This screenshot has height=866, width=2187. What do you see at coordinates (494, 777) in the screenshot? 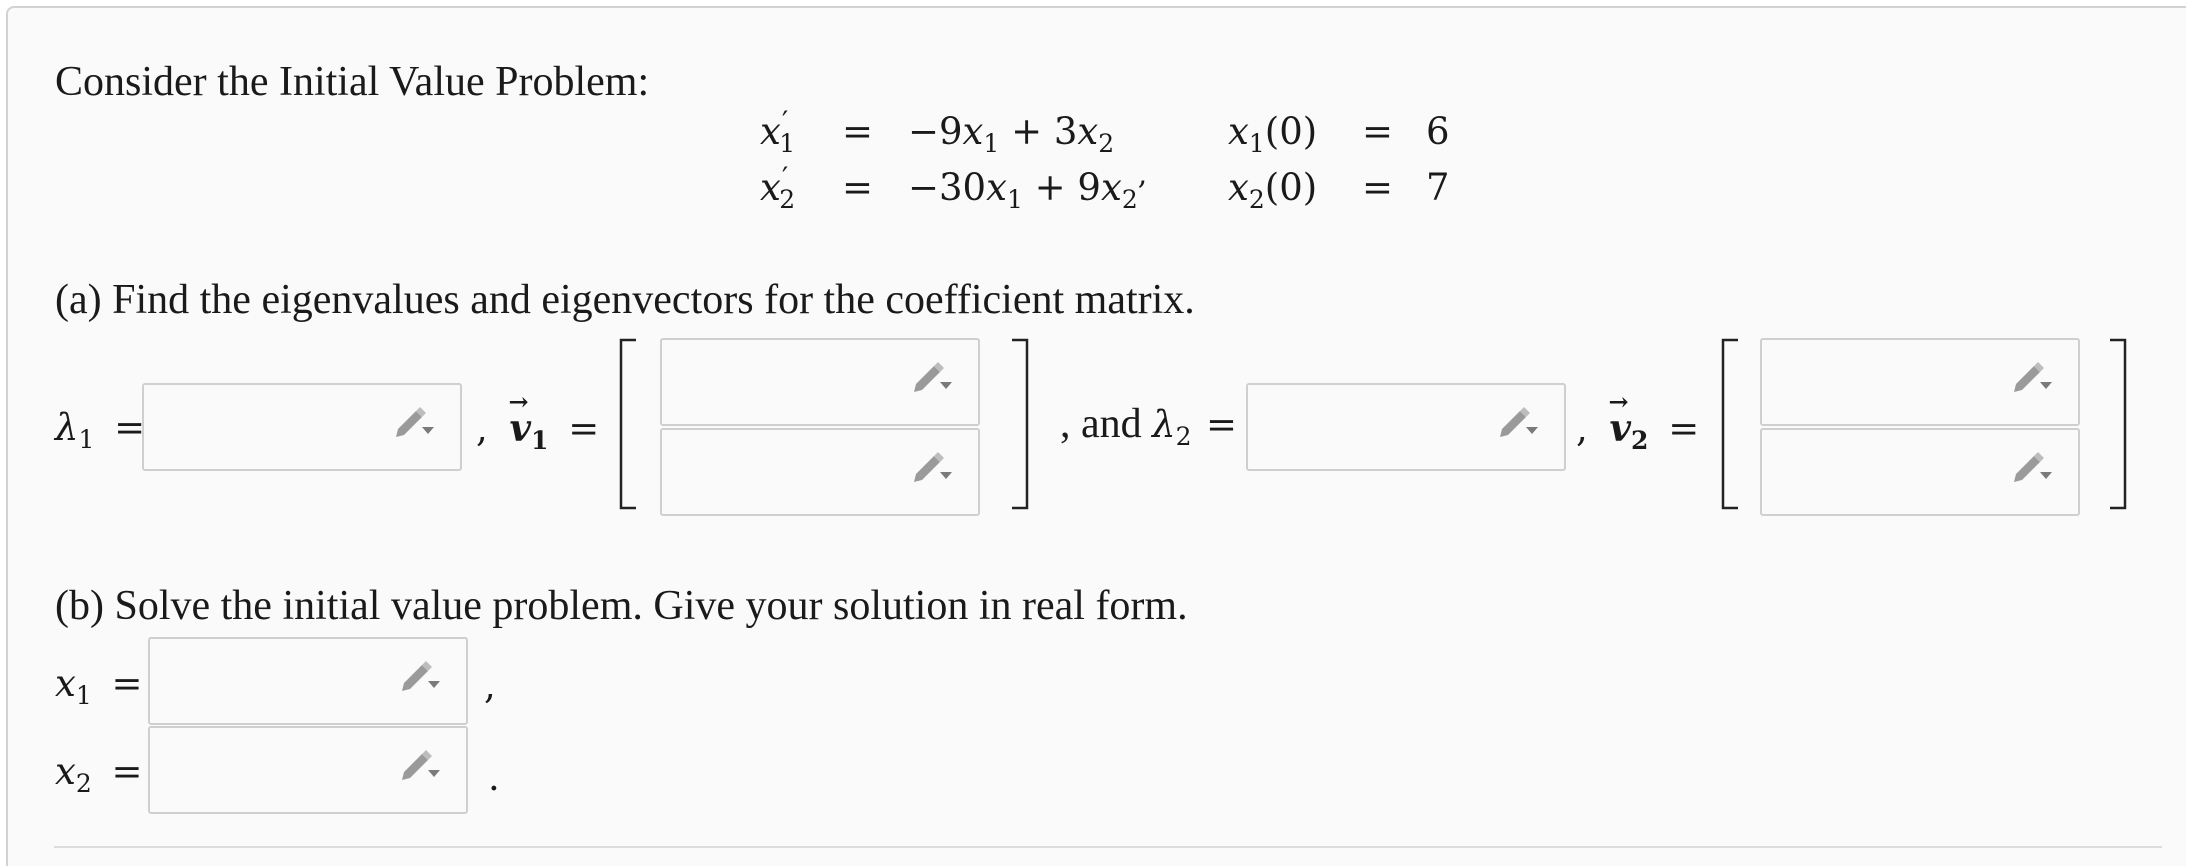
I see `x2-period: .` at bounding box center [494, 777].